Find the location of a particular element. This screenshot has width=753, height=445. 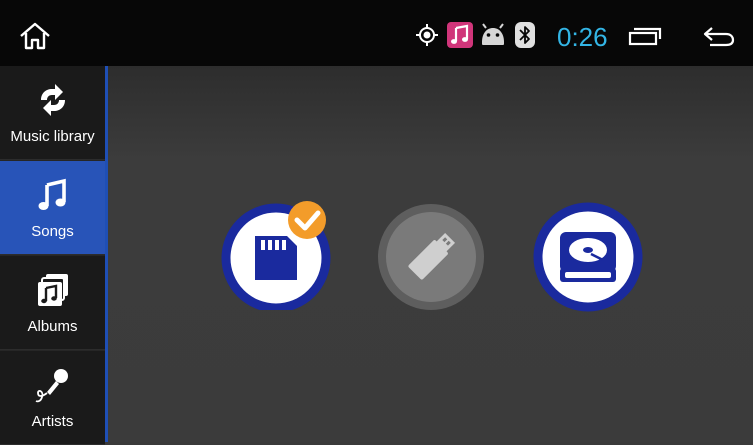

hard-disk-icon is located at coordinates (588, 257).